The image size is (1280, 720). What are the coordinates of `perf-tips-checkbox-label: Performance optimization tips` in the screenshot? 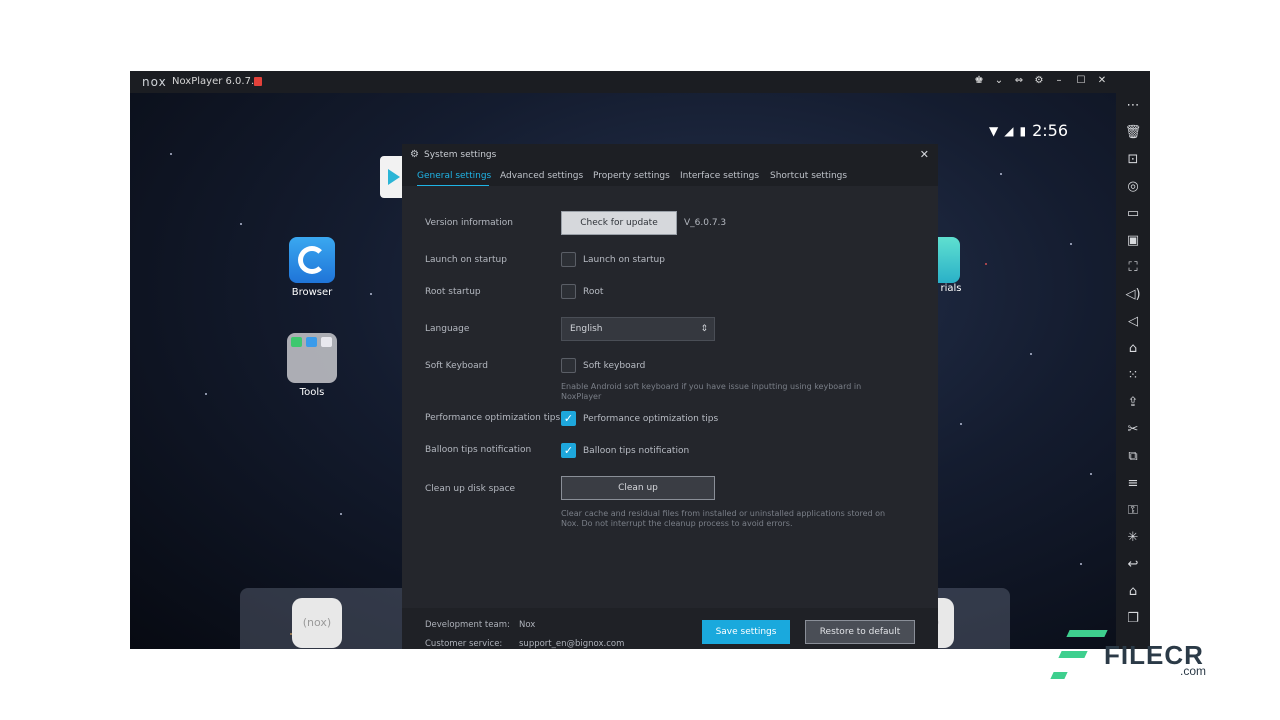 It's located at (650, 419).